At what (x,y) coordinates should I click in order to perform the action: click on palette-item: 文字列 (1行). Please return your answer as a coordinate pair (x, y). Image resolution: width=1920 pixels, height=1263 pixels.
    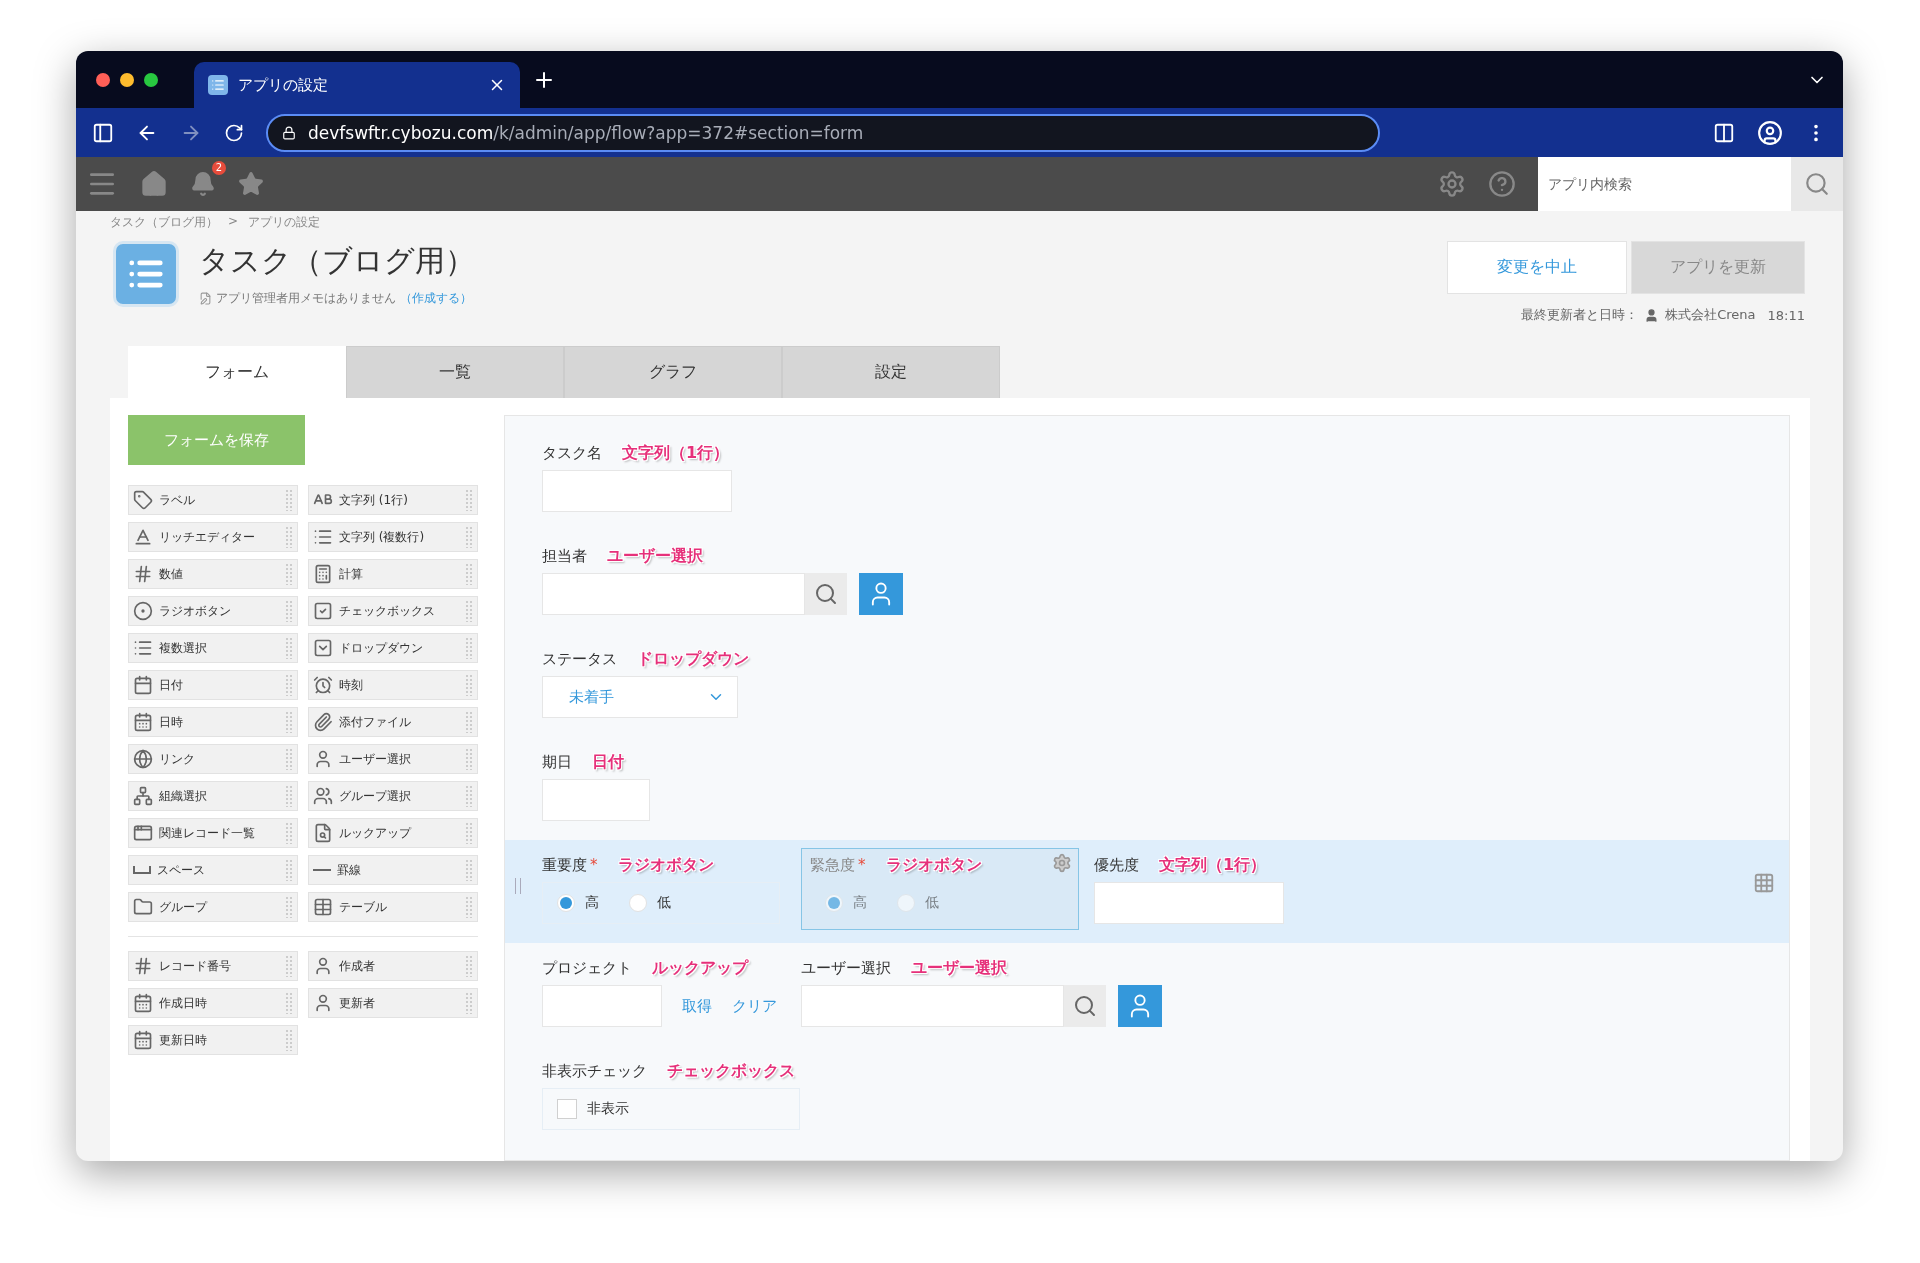
    Looking at the image, I should click on (393, 500).